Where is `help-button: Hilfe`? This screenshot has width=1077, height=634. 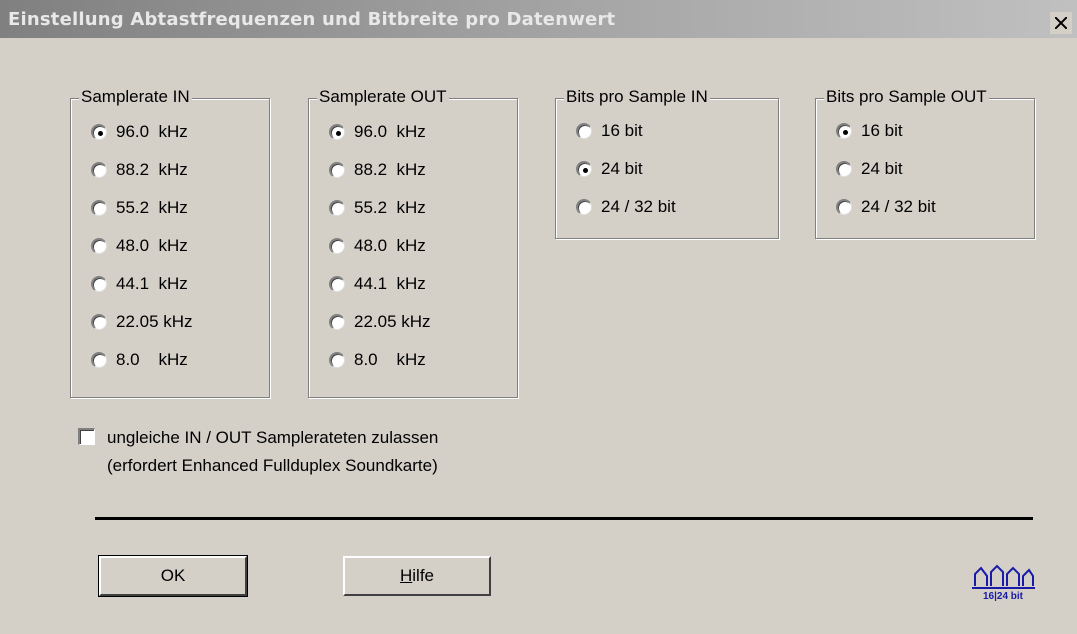
help-button: Hilfe is located at coordinates (417, 576).